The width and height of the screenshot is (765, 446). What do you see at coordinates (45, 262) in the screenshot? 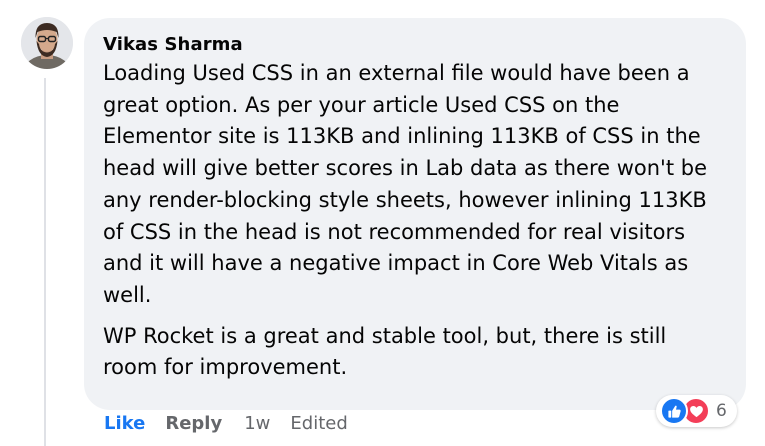
I see `thread-line` at bounding box center [45, 262].